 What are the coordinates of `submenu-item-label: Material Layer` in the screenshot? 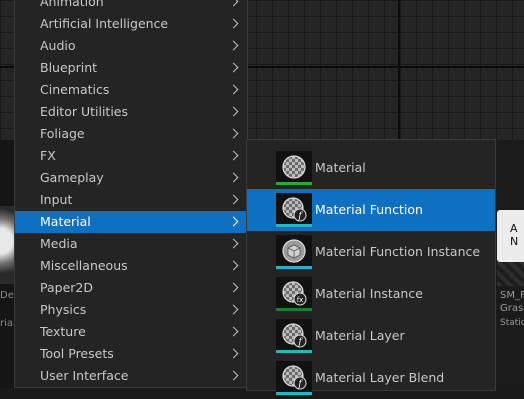 It's located at (360, 335).